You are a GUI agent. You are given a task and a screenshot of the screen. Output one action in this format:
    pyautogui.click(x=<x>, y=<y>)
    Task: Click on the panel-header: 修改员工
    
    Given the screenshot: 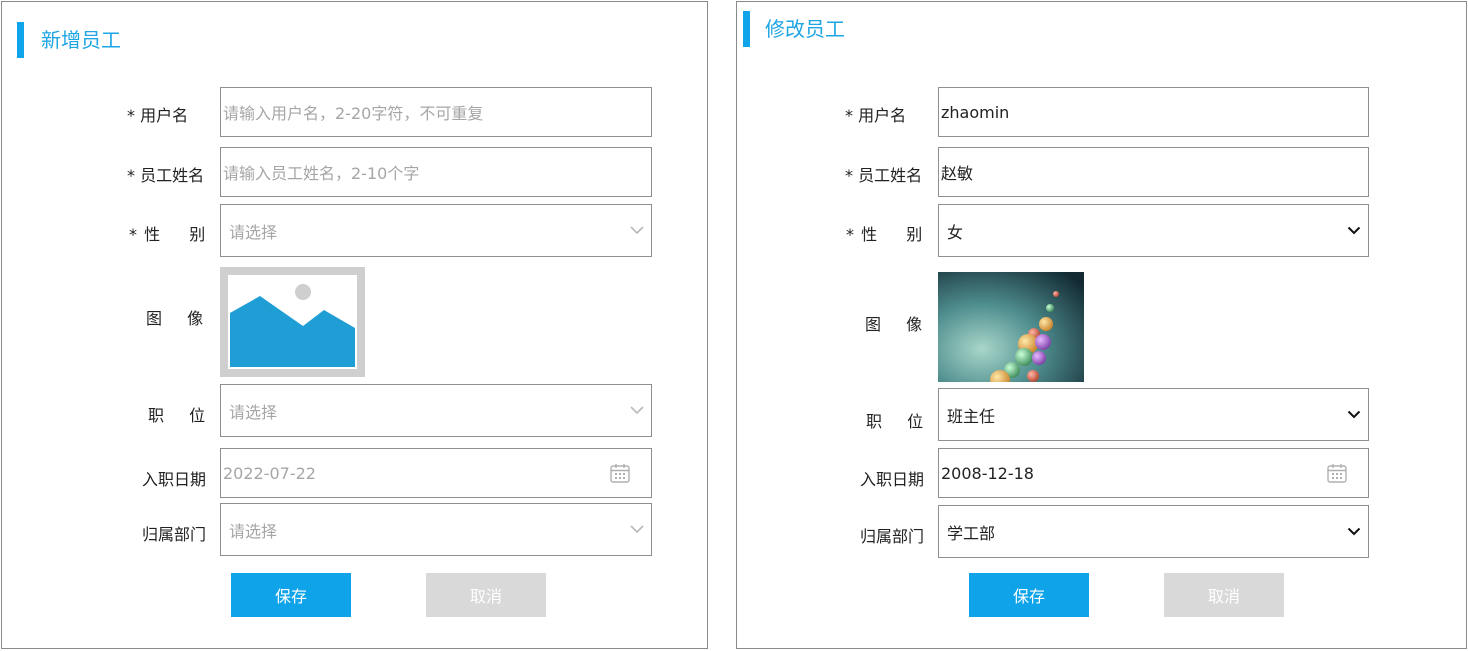 What is the action you would take?
    pyautogui.click(x=794, y=29)
    